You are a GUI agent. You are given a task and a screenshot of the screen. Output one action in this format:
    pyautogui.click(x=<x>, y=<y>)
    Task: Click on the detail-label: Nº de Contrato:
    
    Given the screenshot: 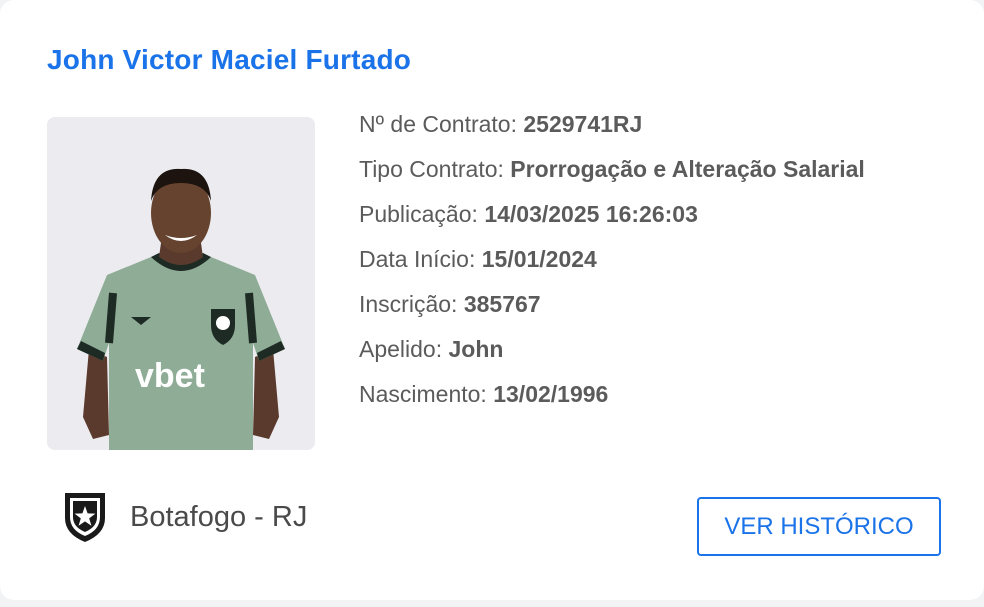 What is the action you would take?
    pyautogui.click(x=438, y=124)
    